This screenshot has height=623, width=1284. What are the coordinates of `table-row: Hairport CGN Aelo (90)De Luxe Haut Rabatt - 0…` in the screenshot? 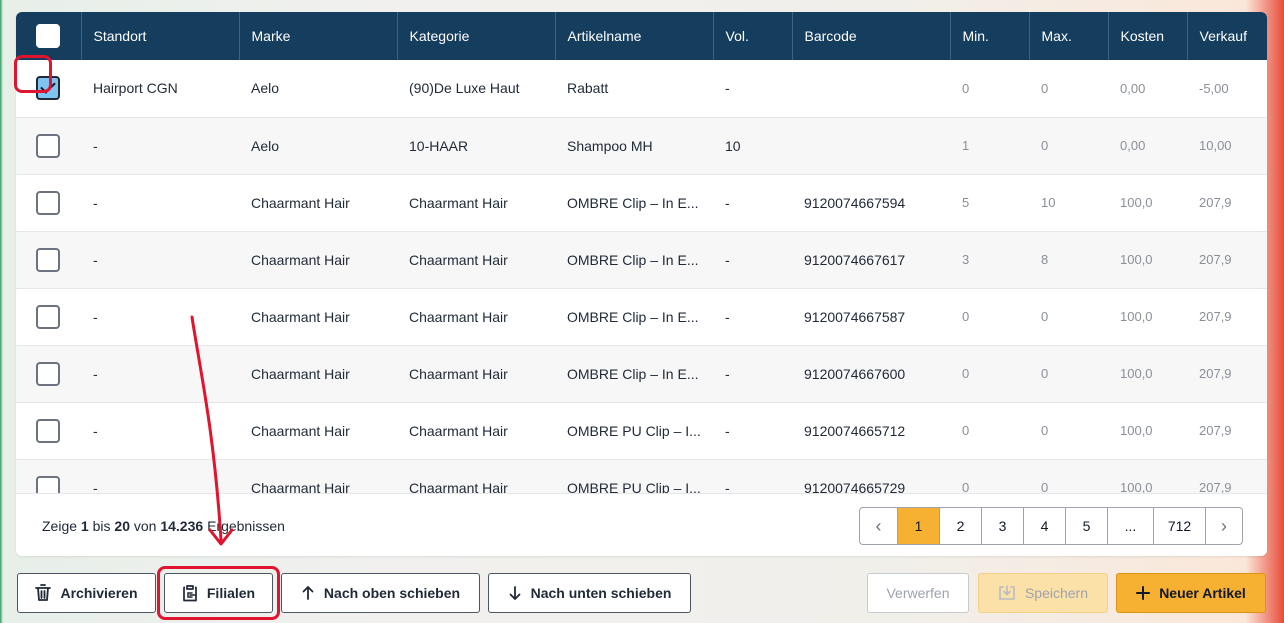 It's located at (641, 88).